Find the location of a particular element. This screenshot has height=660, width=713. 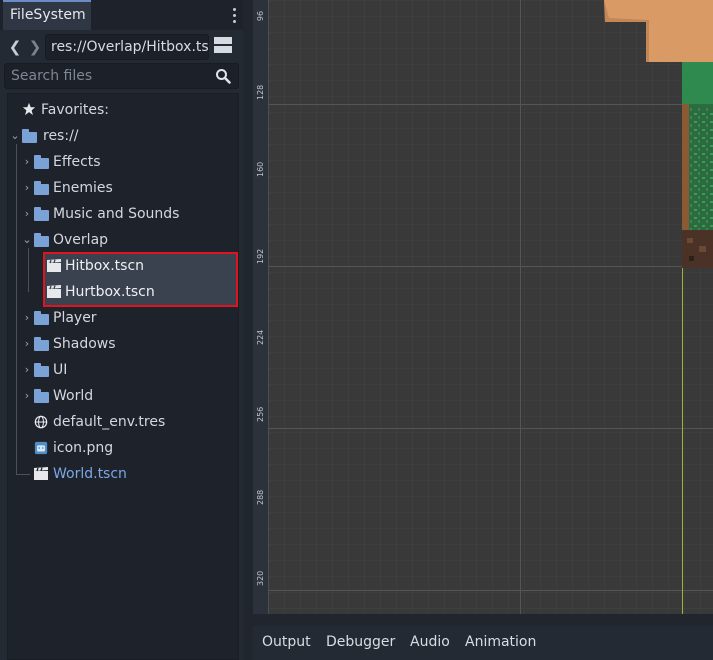

tree-item-effects: › Effects is located at coordinates (123, 162).